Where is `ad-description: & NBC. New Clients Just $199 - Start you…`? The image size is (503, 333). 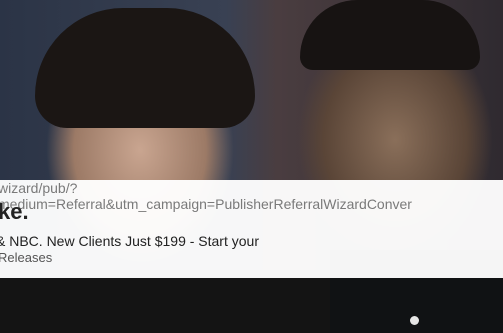
ad-description: & NBC. New Clients Just $199 - Start you… is located at coordinates (129, 241).